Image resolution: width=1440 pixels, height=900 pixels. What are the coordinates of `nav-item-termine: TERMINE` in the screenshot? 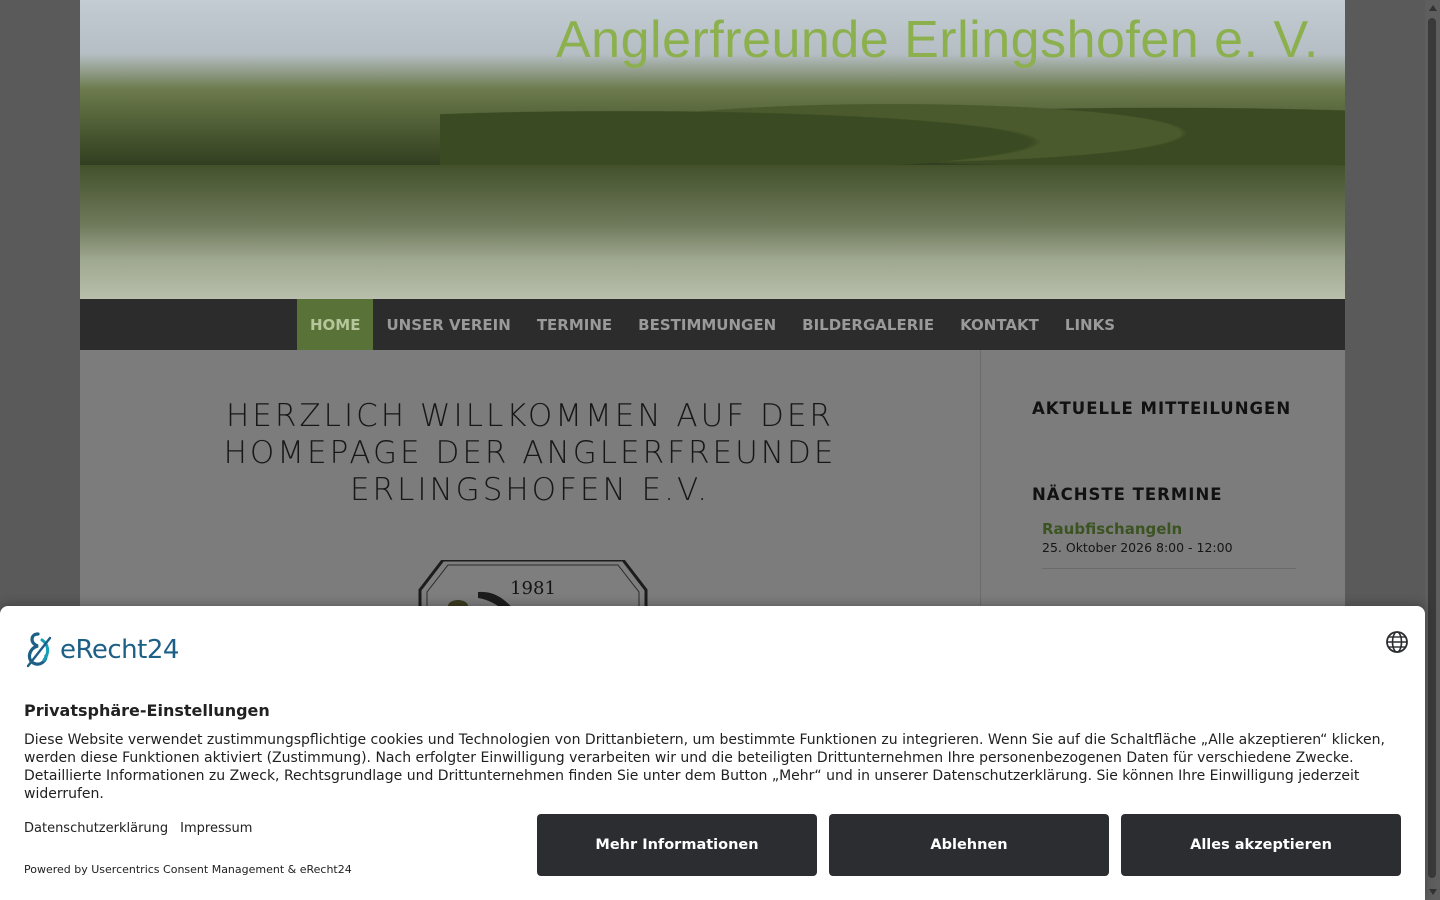 It's located at (574, 324).